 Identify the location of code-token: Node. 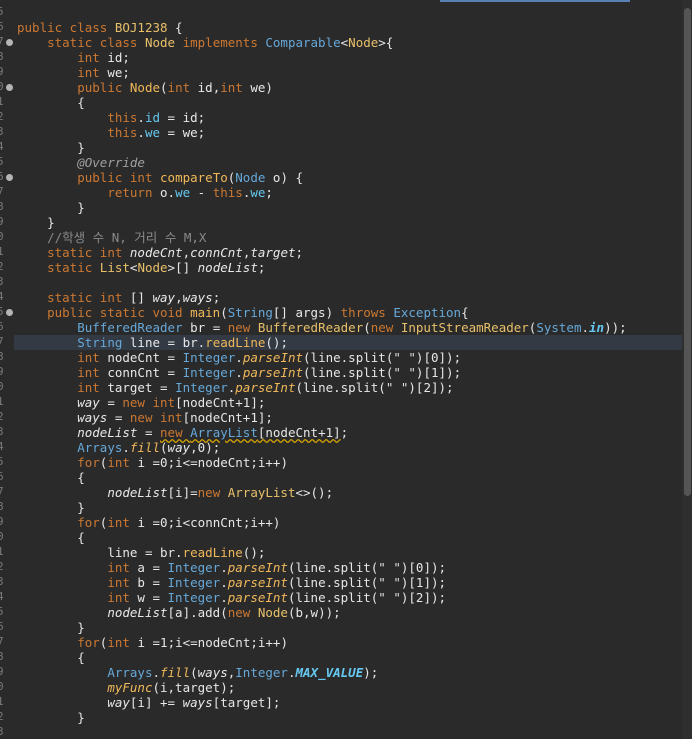
(152, 267).